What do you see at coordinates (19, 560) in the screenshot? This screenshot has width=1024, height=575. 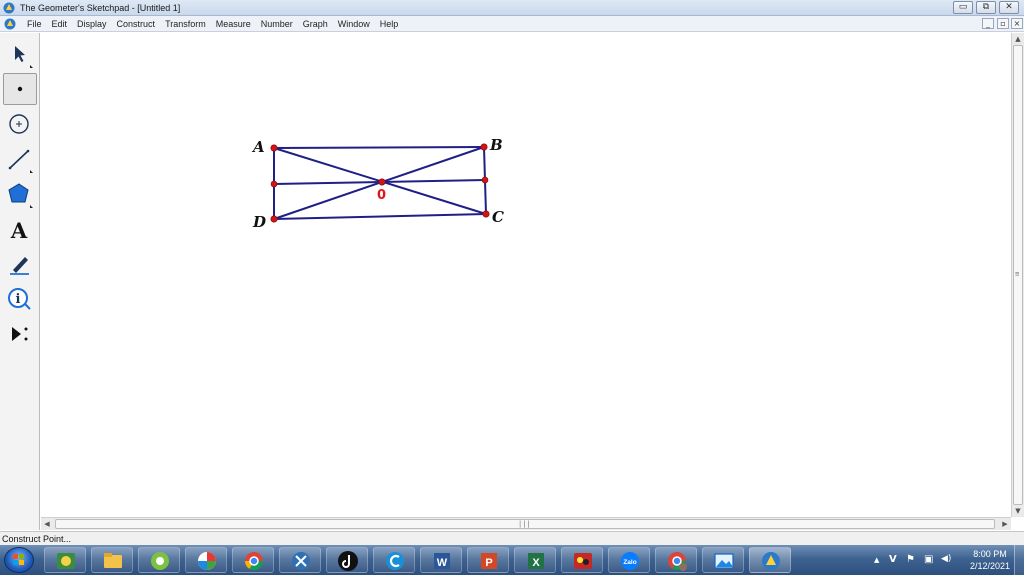 I see `start-button` at bounding box center [19, 560].